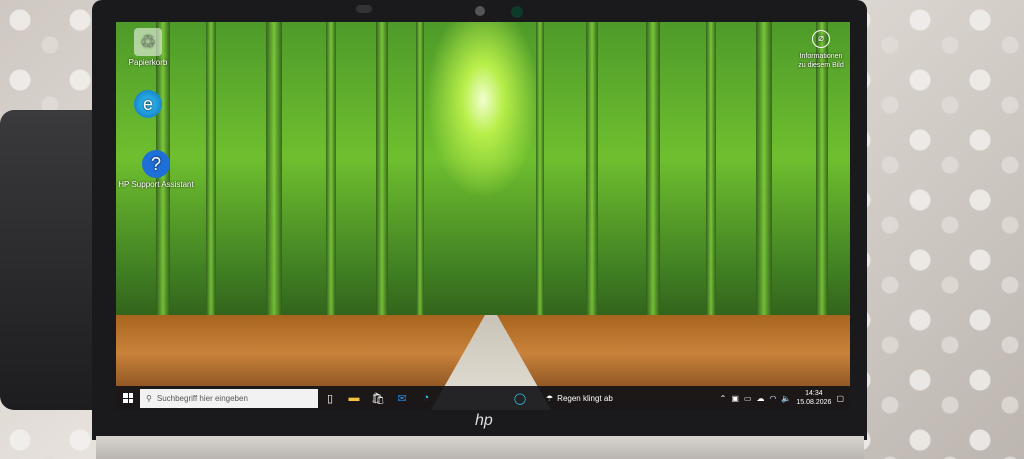 The width and height of the screenshot is (1024, 459). I want to click on windows-icon, so click(128, 398).